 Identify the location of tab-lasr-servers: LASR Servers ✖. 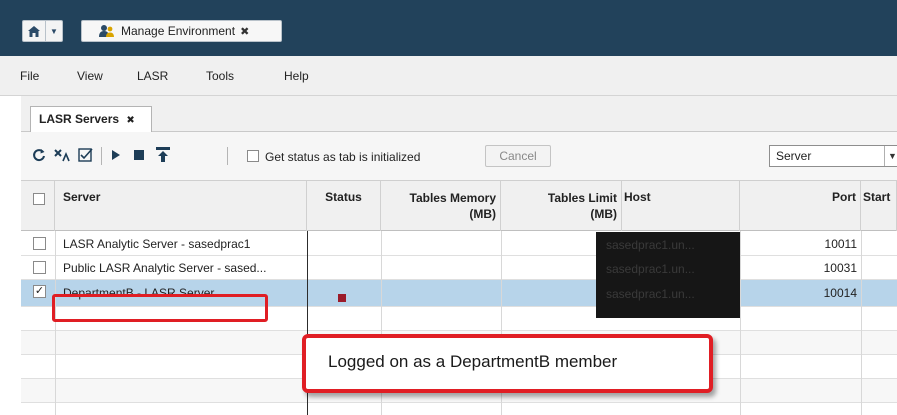
(91, 119).